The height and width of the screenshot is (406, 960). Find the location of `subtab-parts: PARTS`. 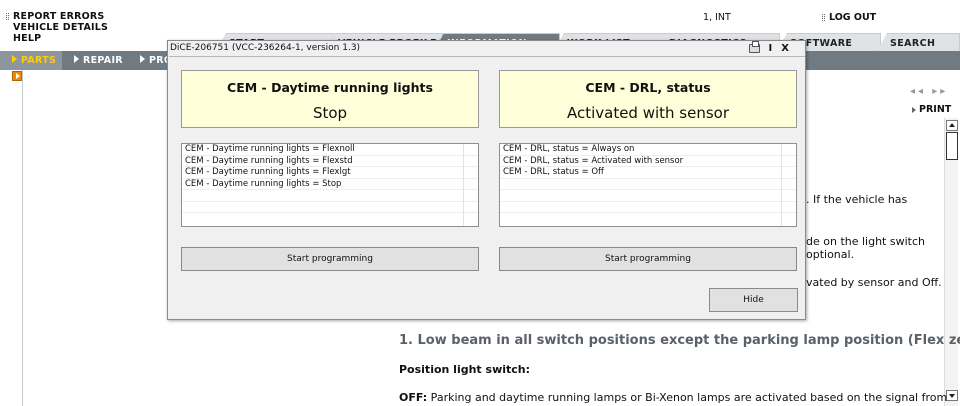

subtab-parts: PARTS is located at coordinates (31, 60).